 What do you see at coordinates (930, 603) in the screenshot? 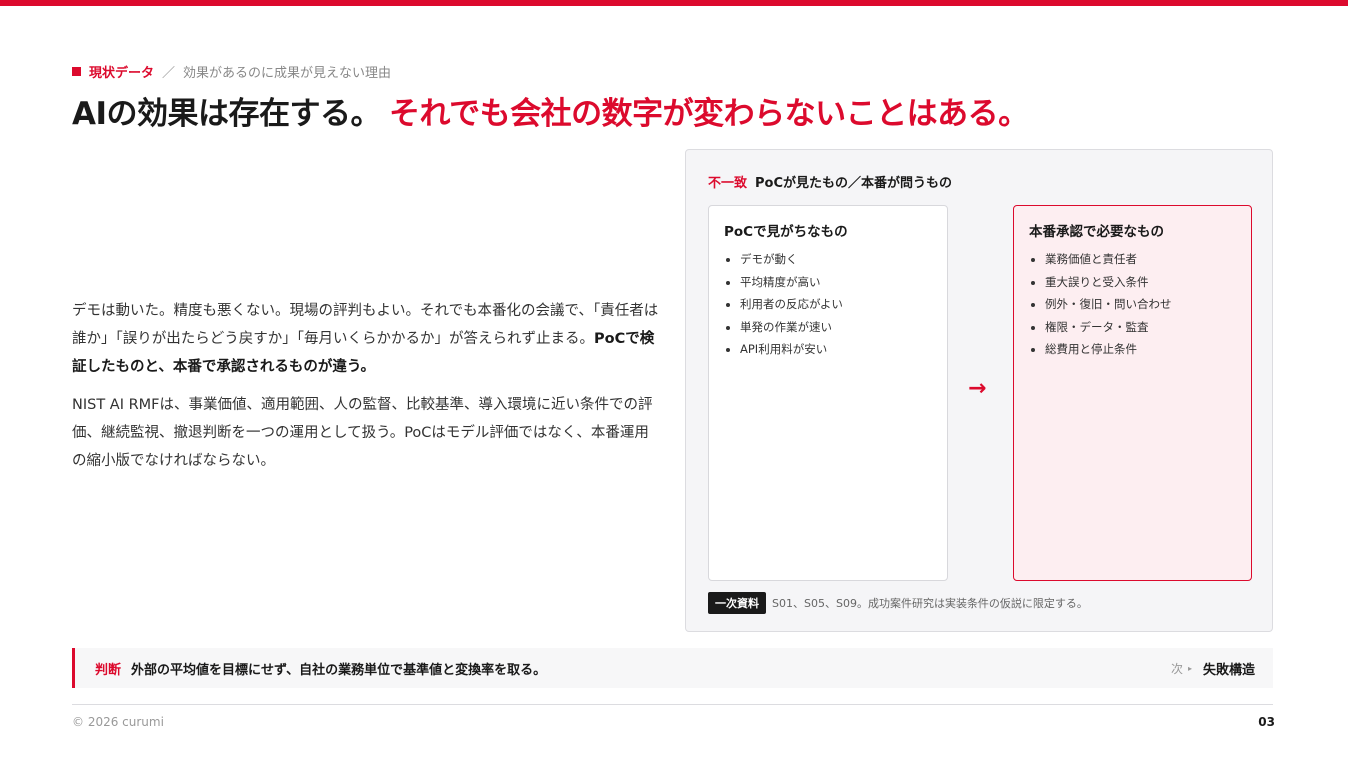
I see `source-text: S01、S05、S09。成功案件研究は実装条件の仮説に限定する。` at bounding box center [930, 603].